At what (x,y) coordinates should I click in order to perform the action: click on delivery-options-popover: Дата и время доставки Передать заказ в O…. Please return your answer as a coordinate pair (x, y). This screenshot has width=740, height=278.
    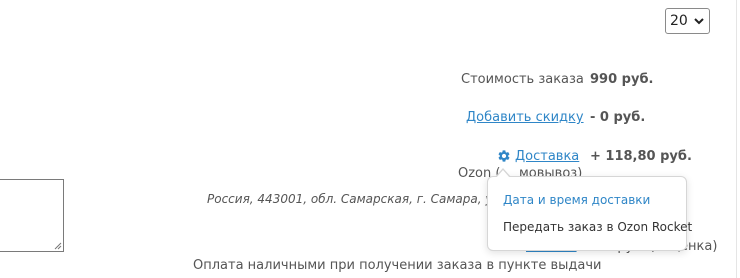
    Looking at the image, I should click on (589, 209).